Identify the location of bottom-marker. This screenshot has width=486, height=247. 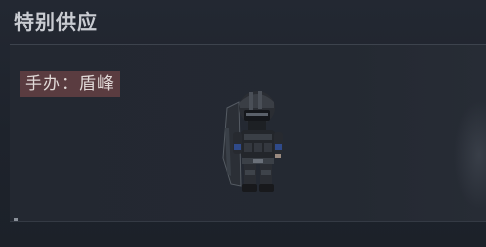
(16, 219).